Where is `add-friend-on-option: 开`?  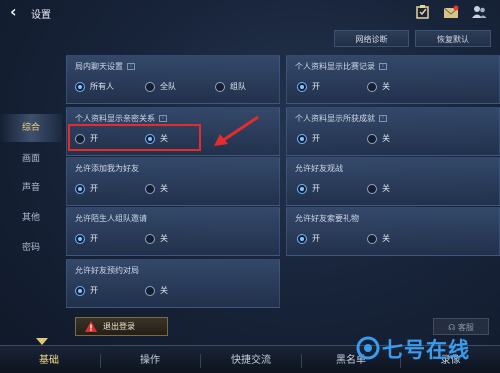
add-friend-on-option: 开 is located at coordinates (86, 189).